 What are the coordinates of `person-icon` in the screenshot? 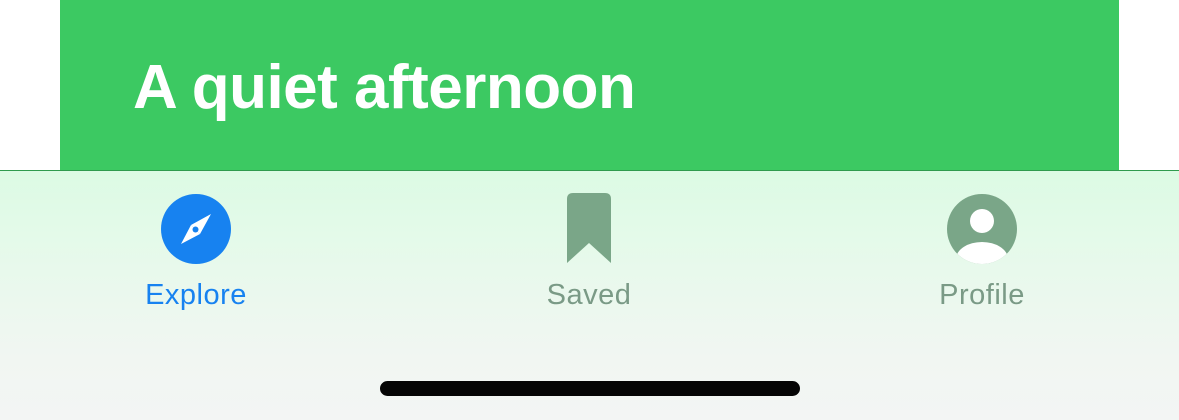 It's located at (982, 229).